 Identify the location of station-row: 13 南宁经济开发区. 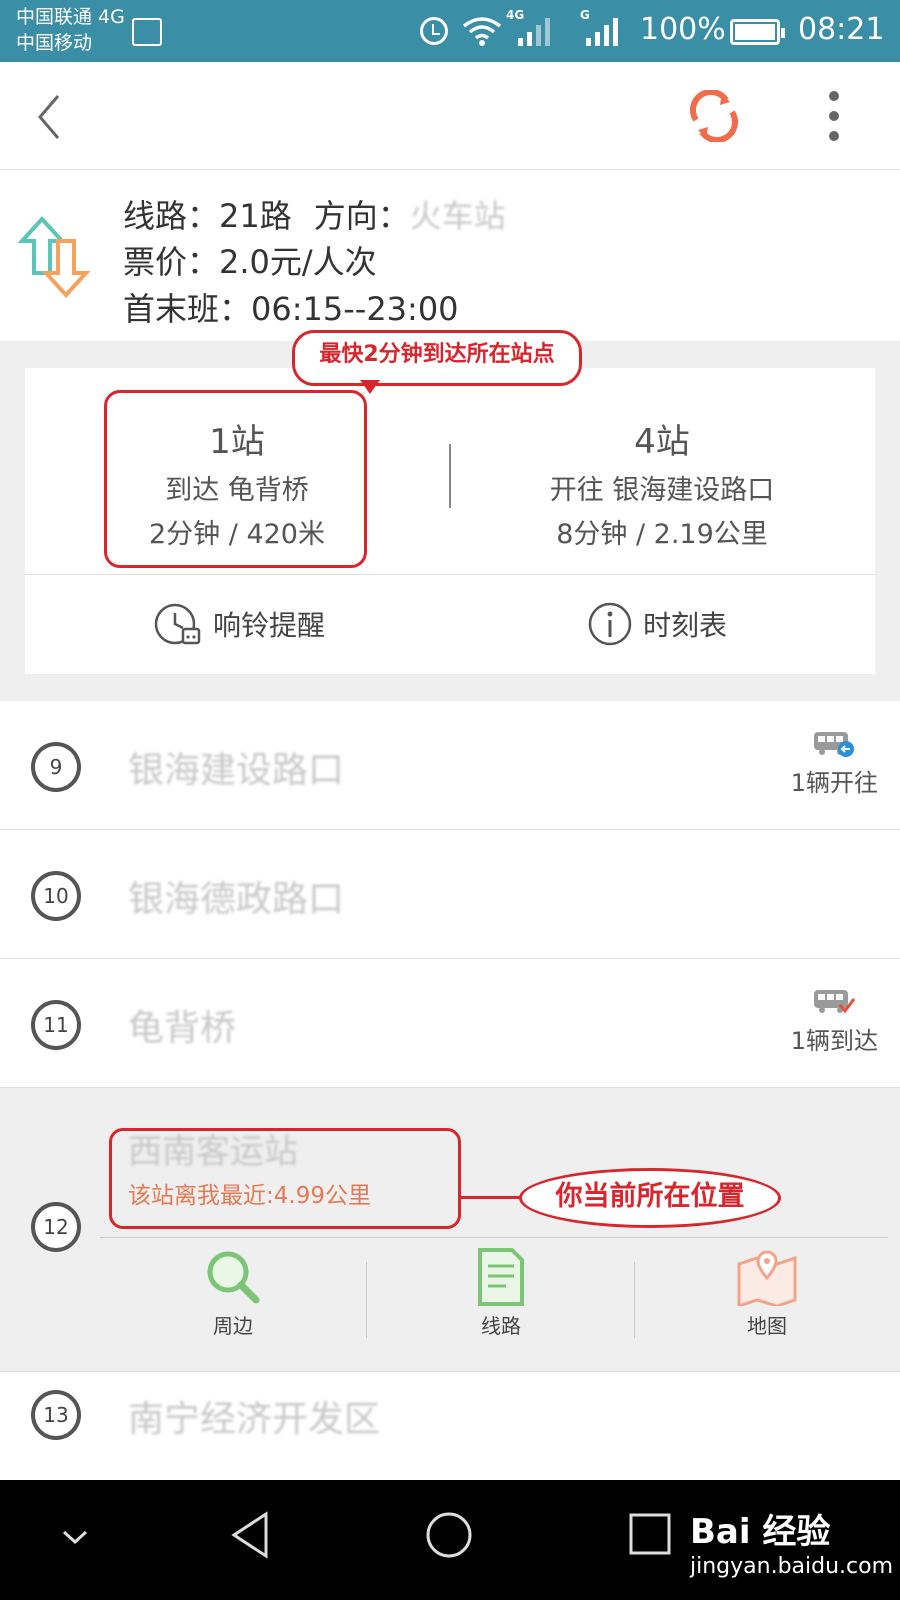
(450, 1426).